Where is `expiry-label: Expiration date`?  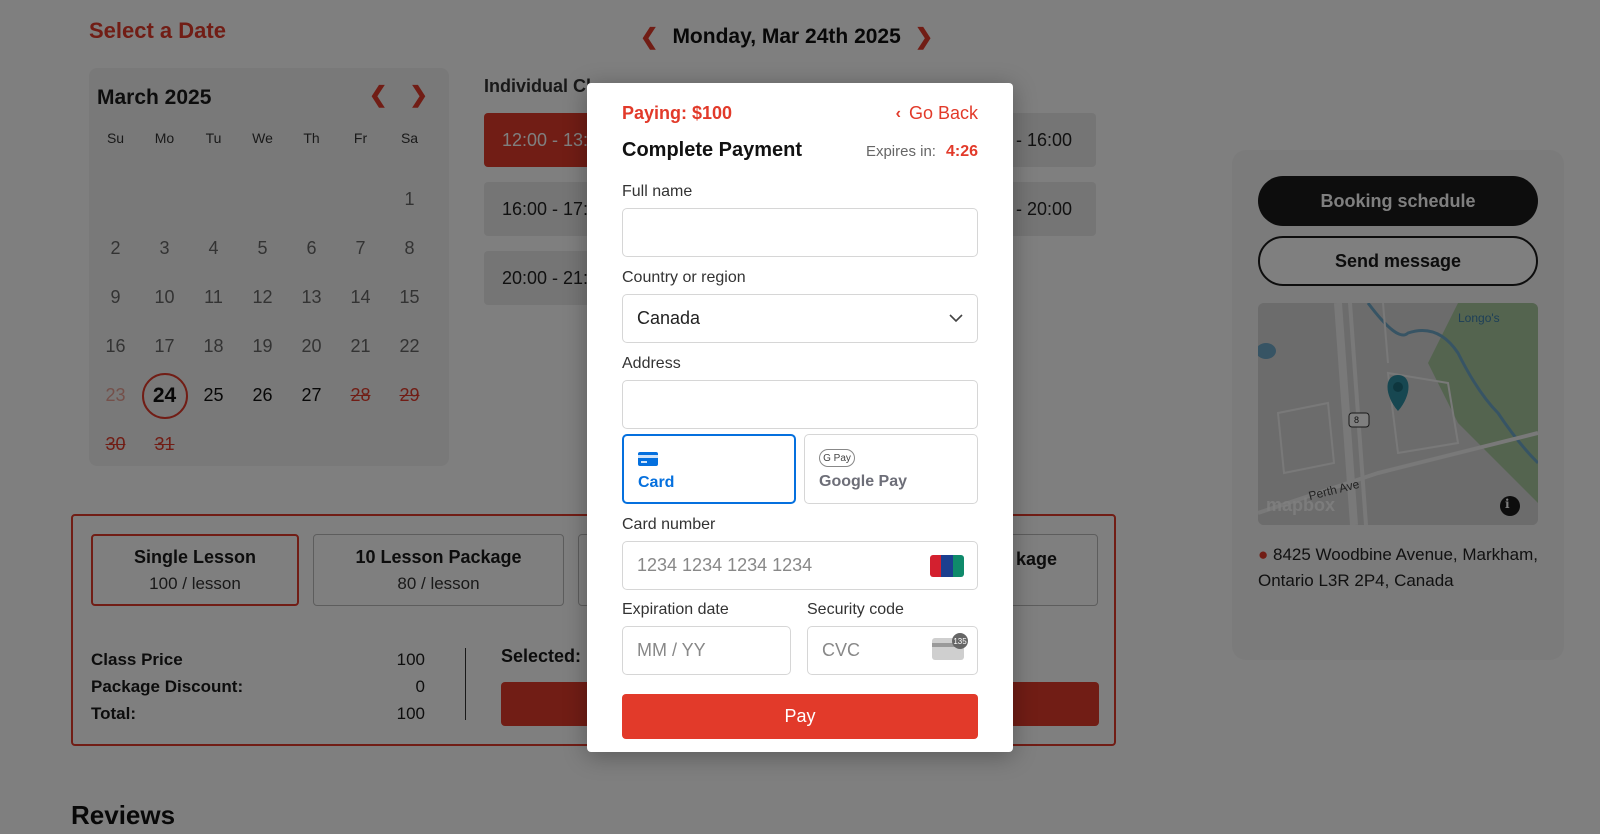 expiry-label: Expiration date is located at coordinates (675, 609).